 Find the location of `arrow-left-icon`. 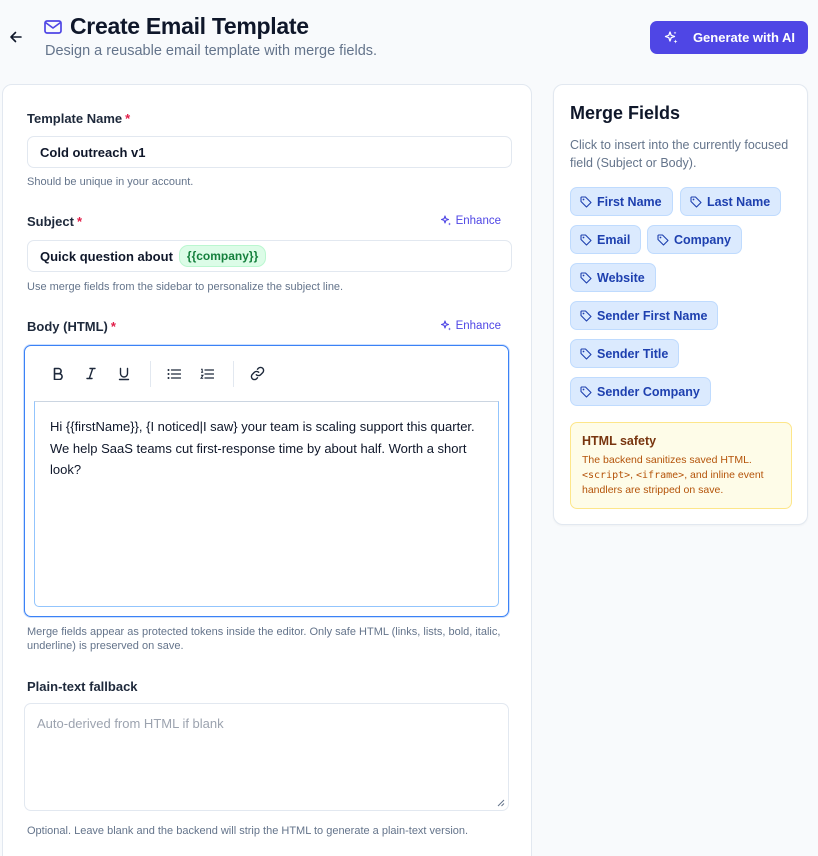

arrow-left-icon is located at coordinates (16, 37).